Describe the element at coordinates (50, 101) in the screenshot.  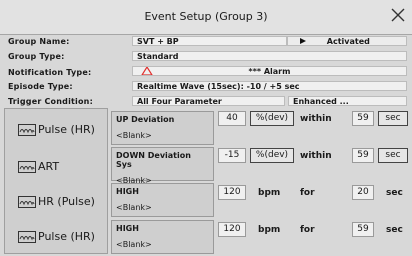
I see `trigger-condition-label: Trigger Condition:` at that location.